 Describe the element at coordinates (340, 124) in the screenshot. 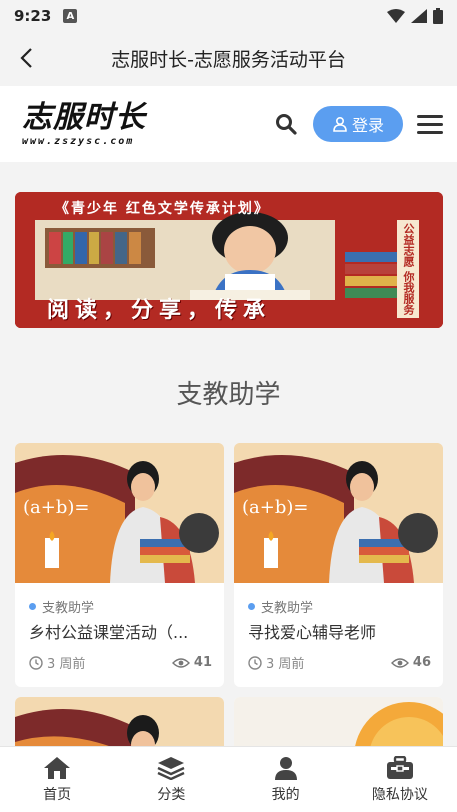

I see `user-outline-icon` at that location.